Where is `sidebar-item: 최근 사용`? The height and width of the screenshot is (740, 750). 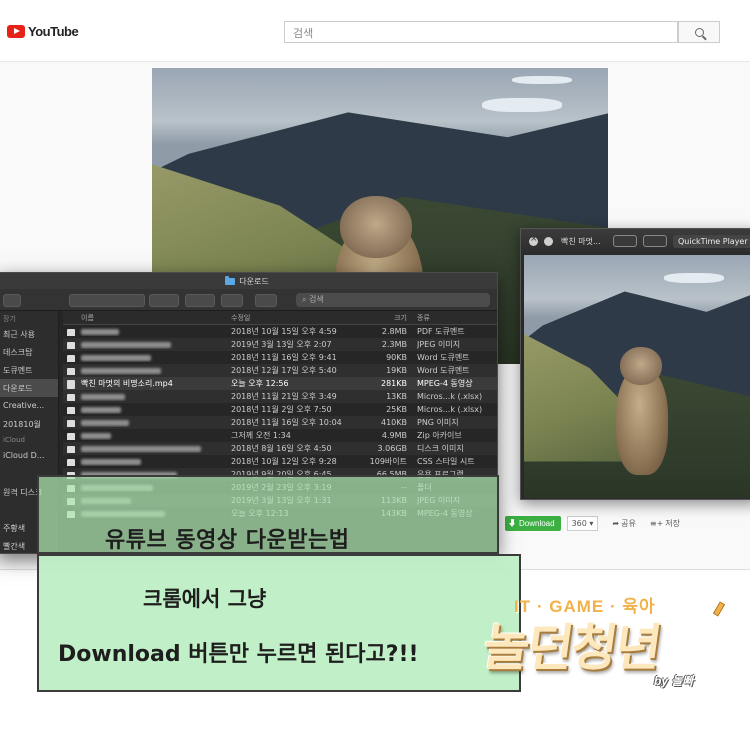
sidebar-item: 최근 사용 is located at coordinates (29, 334).